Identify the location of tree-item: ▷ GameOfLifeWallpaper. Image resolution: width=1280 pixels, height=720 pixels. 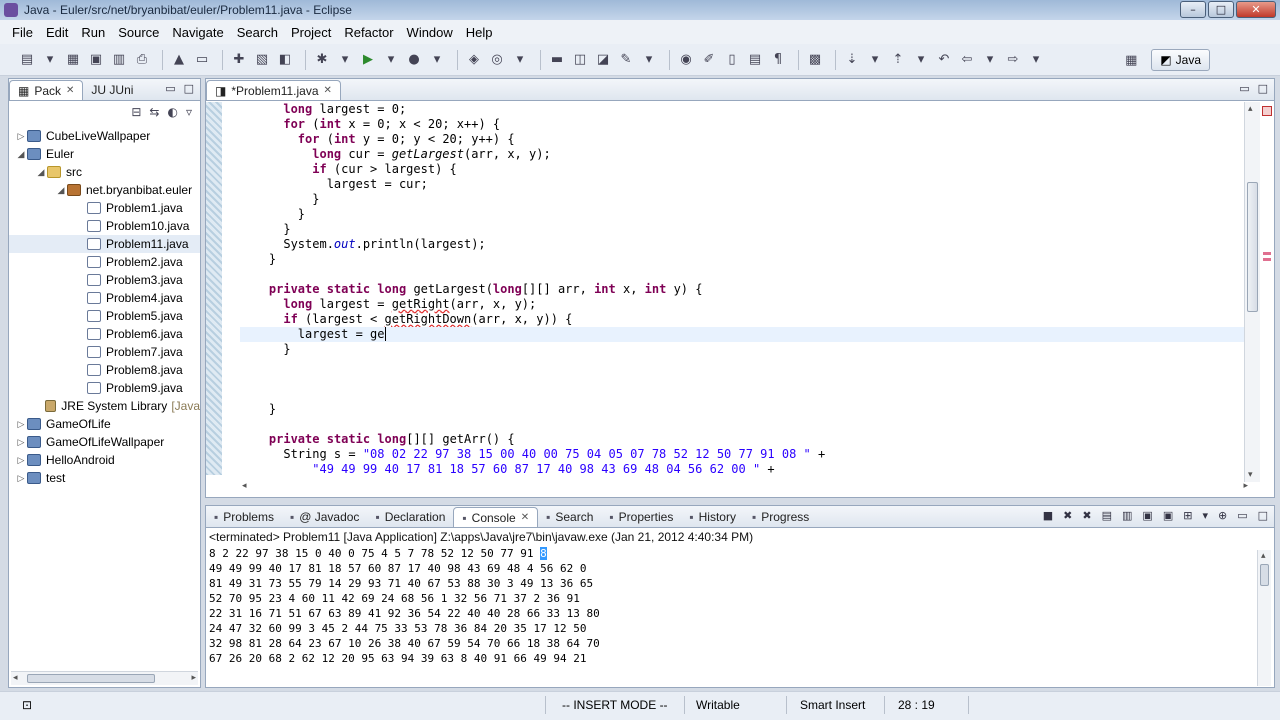
(104, 442).